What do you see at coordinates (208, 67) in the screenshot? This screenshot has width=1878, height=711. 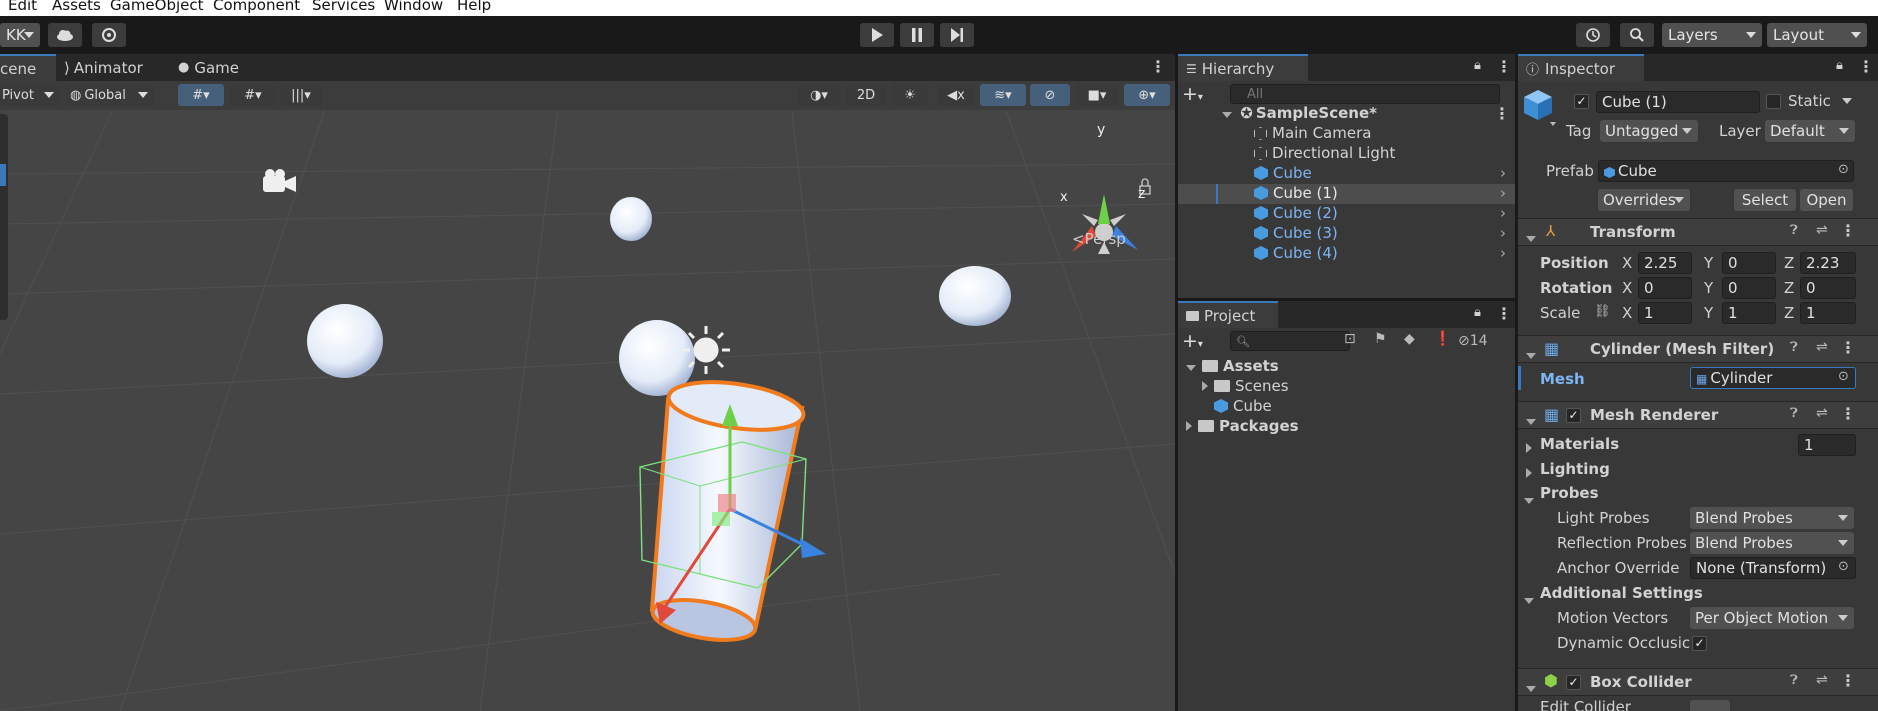 I see `tab-game: ● Game` at bounding box center [208, 67].